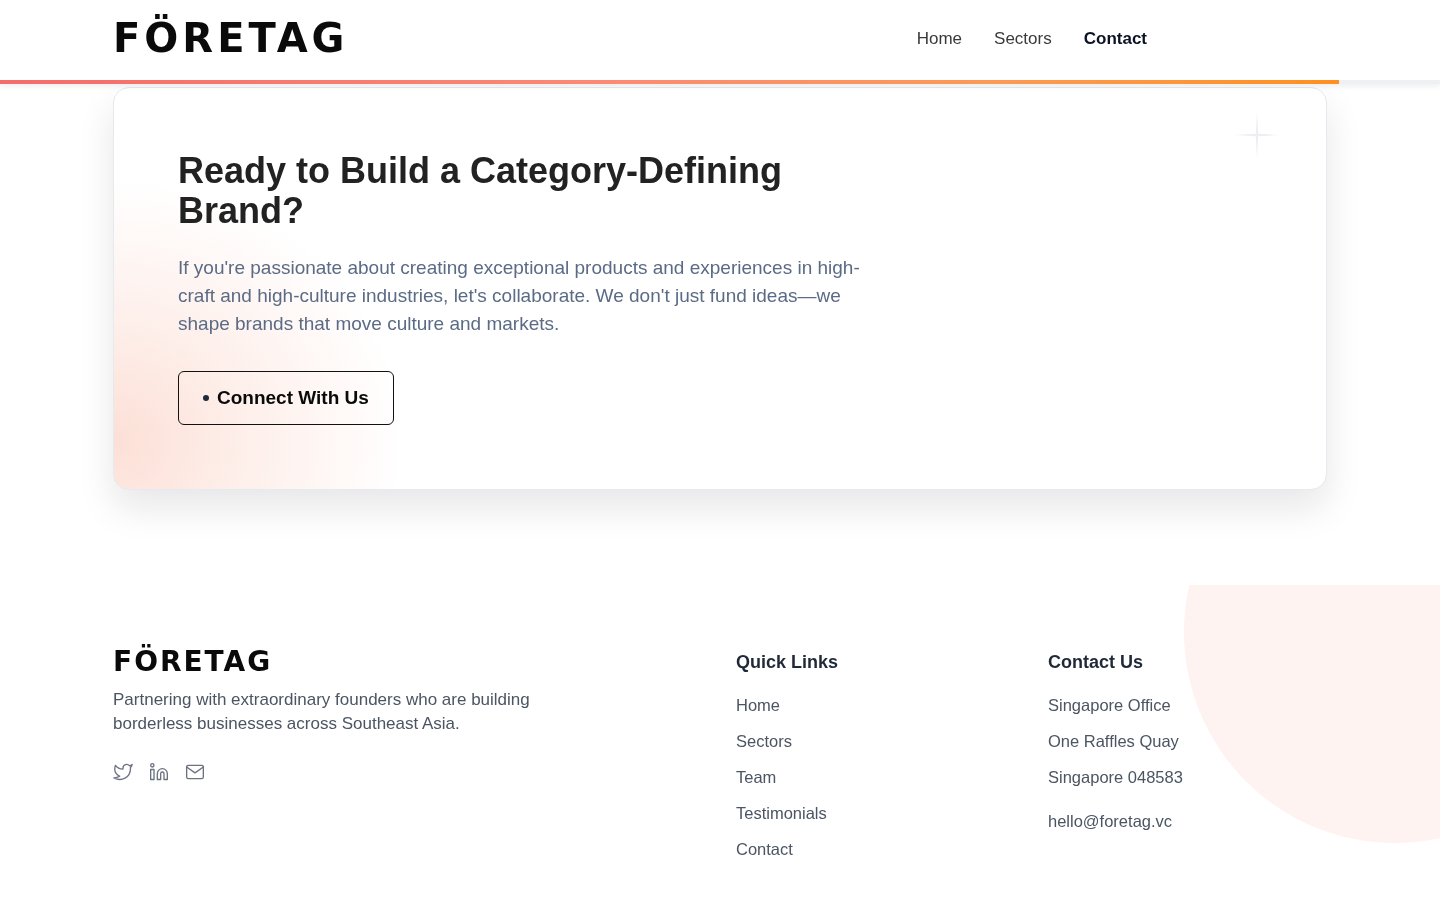 The image size is (1440, 900). I want to click on connect-button: Connect With Us, so click(286, 398).